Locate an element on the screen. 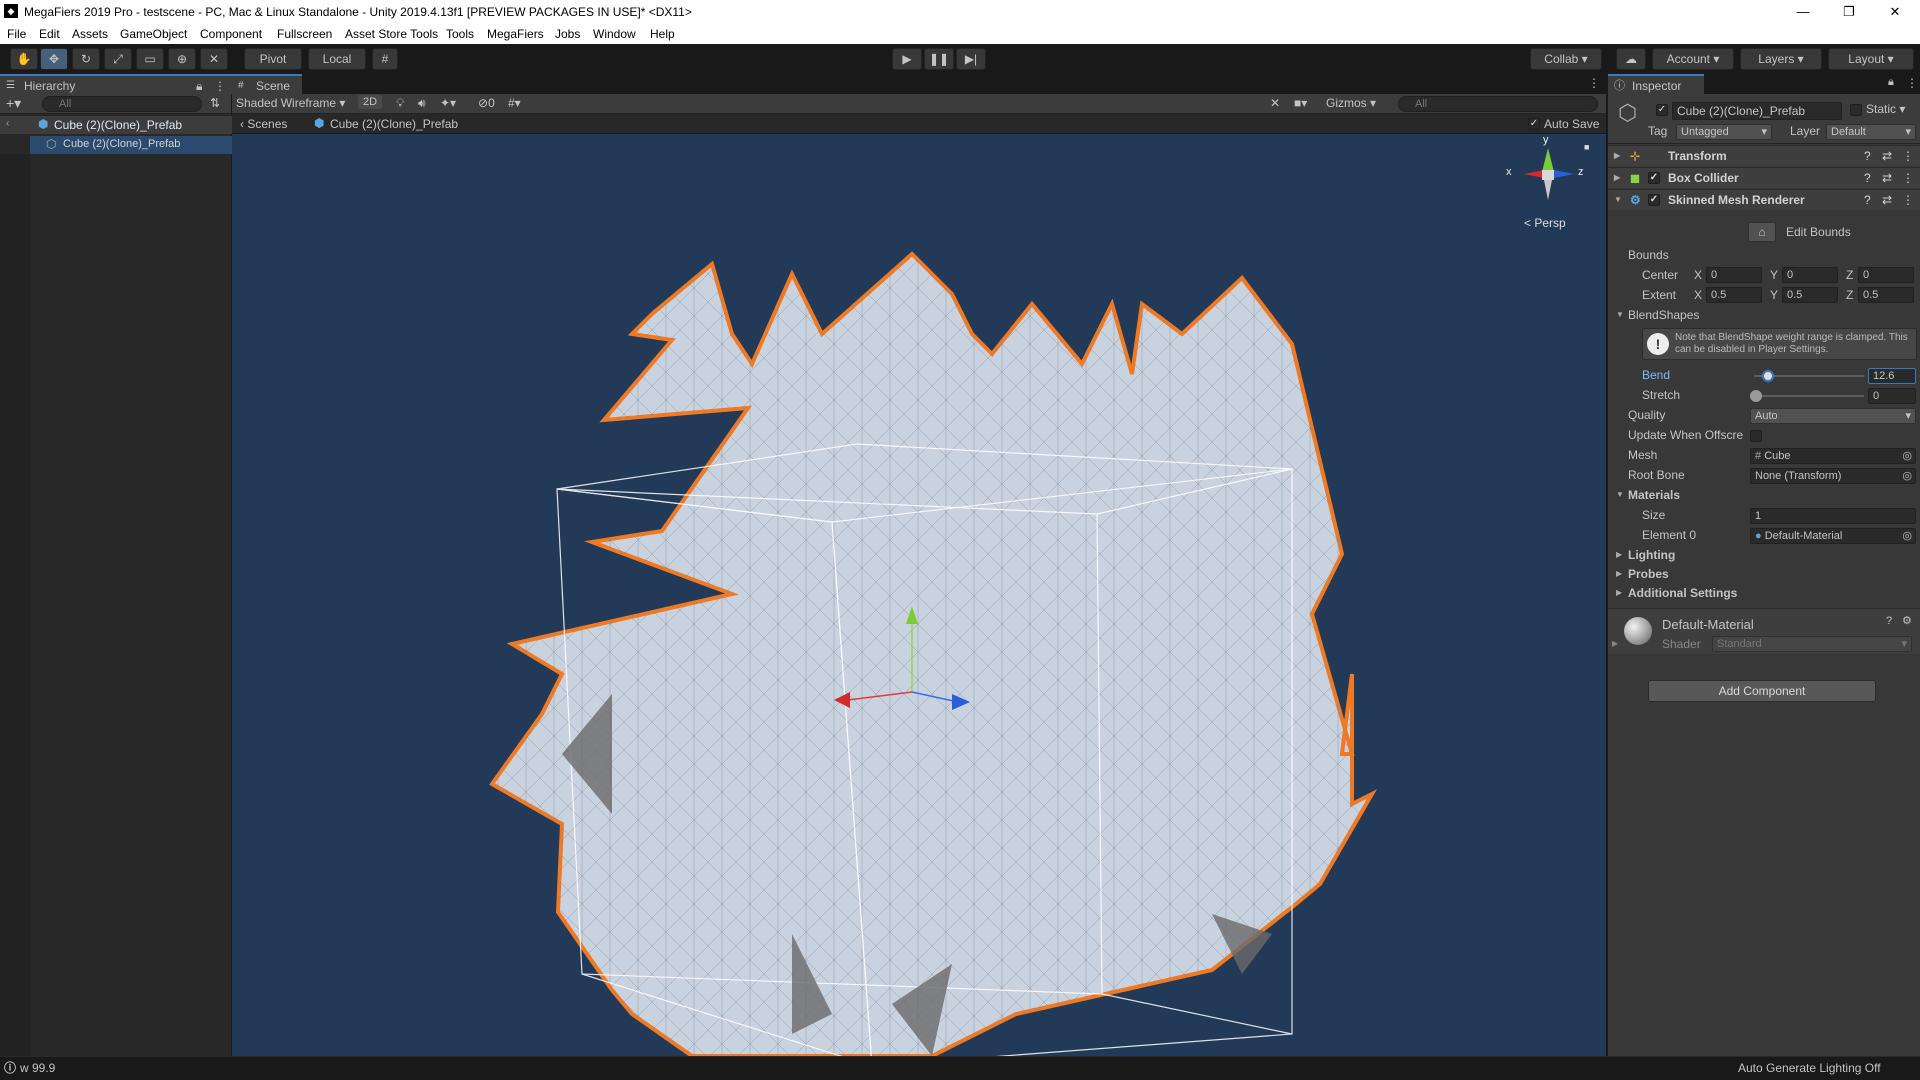 The image size is (1920, 1080). static-dropdown: Static ▾ is located at coordinates (1885, 109).